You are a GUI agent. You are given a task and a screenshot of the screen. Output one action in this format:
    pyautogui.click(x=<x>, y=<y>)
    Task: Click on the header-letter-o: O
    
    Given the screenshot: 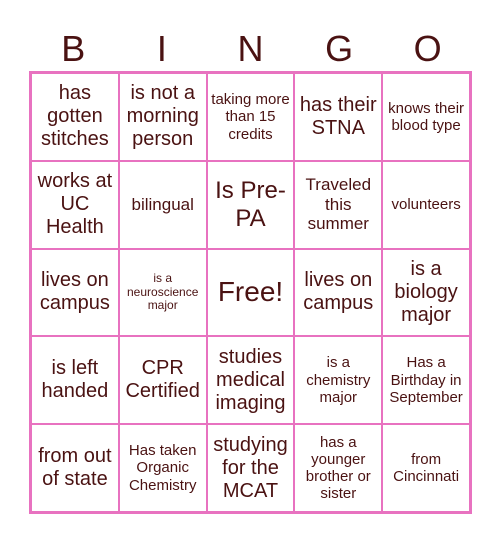 What is the action you would take?
    pyautogui.click(x=427, y=48)
    